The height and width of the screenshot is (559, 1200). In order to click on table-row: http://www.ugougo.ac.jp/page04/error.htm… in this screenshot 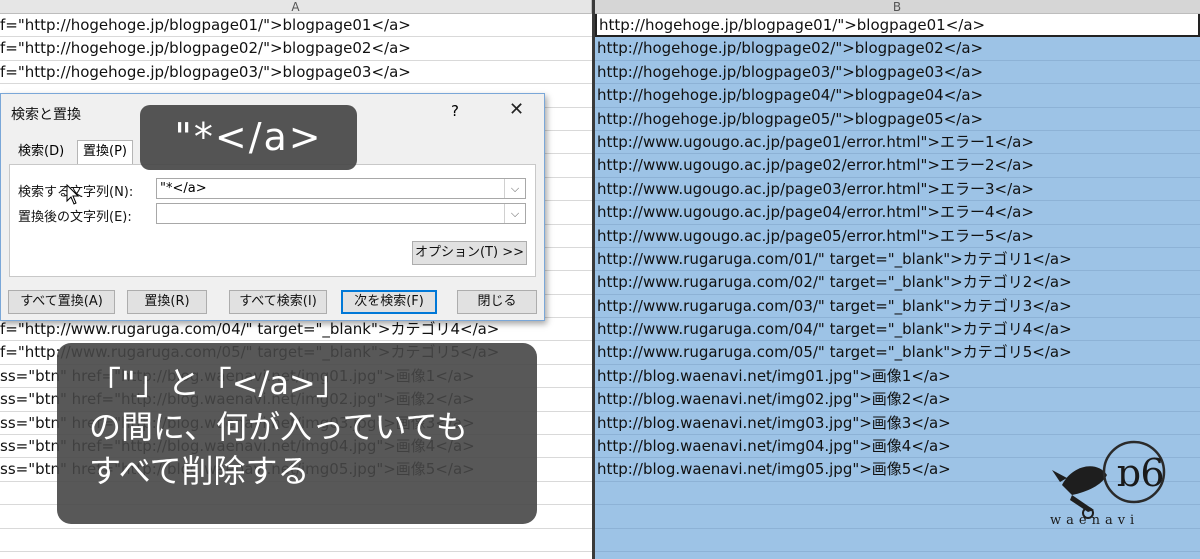, I will do `click(897, 213)`.